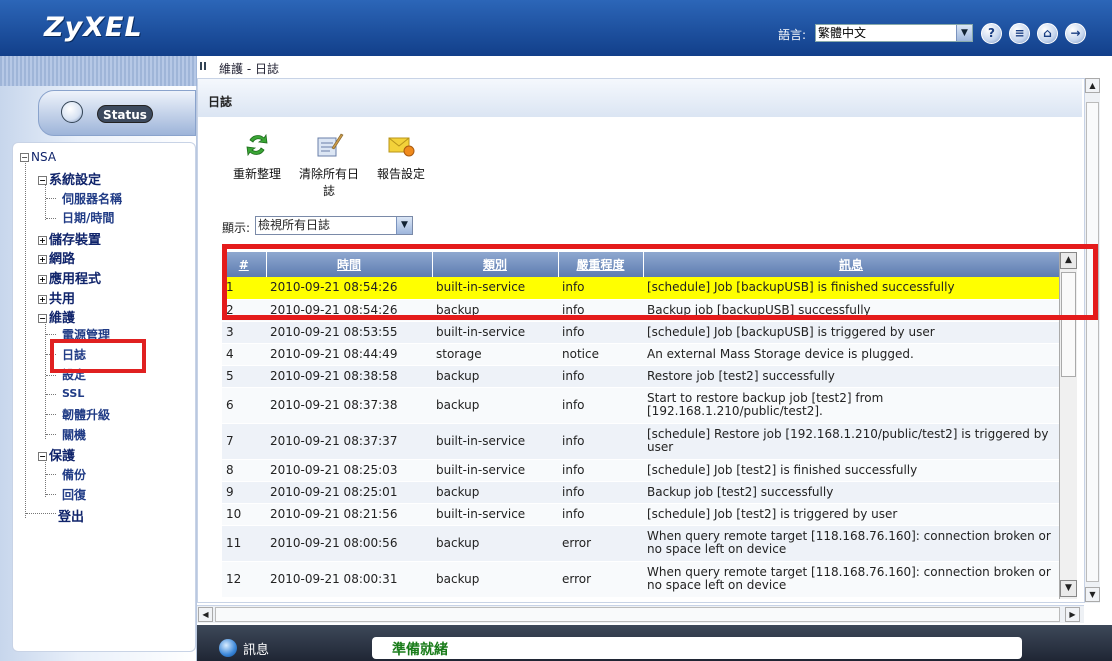  Describe the element at coordinates (1047, 33) in the screenshot. I see `home-icon: ⌂` at that location.